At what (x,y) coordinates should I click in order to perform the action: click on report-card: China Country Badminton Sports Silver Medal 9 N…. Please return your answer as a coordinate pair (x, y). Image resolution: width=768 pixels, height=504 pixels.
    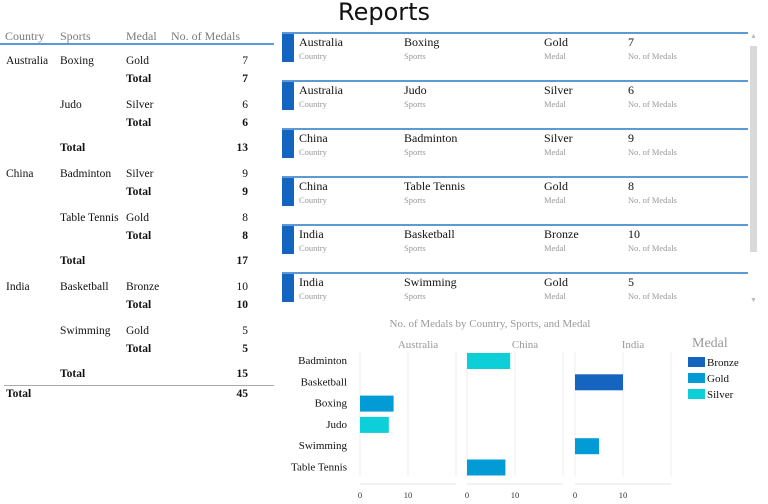
    Looking at the image, I should click on (515, 143).